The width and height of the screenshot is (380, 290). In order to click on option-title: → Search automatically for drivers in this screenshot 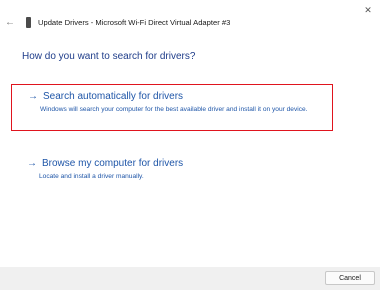, I will do `click(180, 96)`.